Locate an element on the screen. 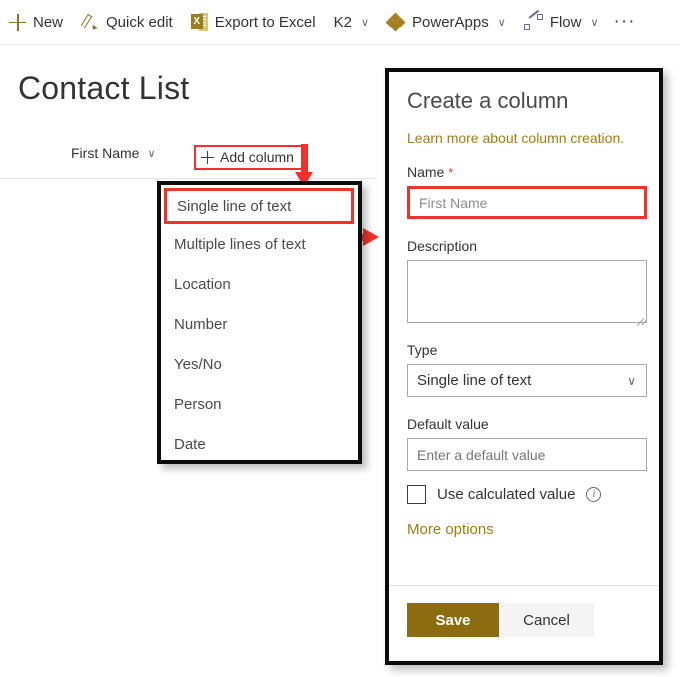  k2-menu: K2 ∨ is located at coordinates (351, 22).